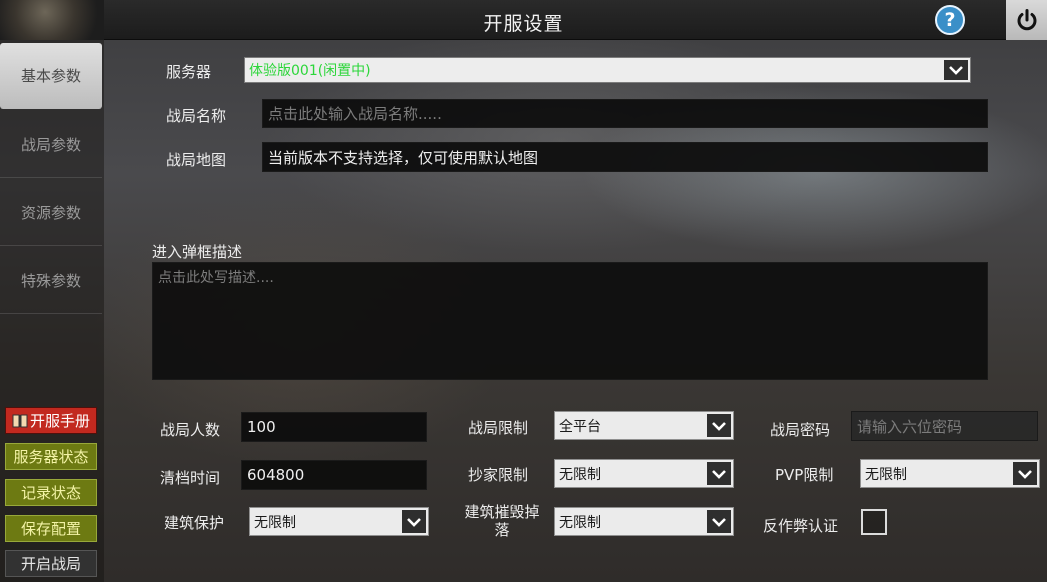  I want to click on server-manual-label: 开服手册, so click(59, 421).